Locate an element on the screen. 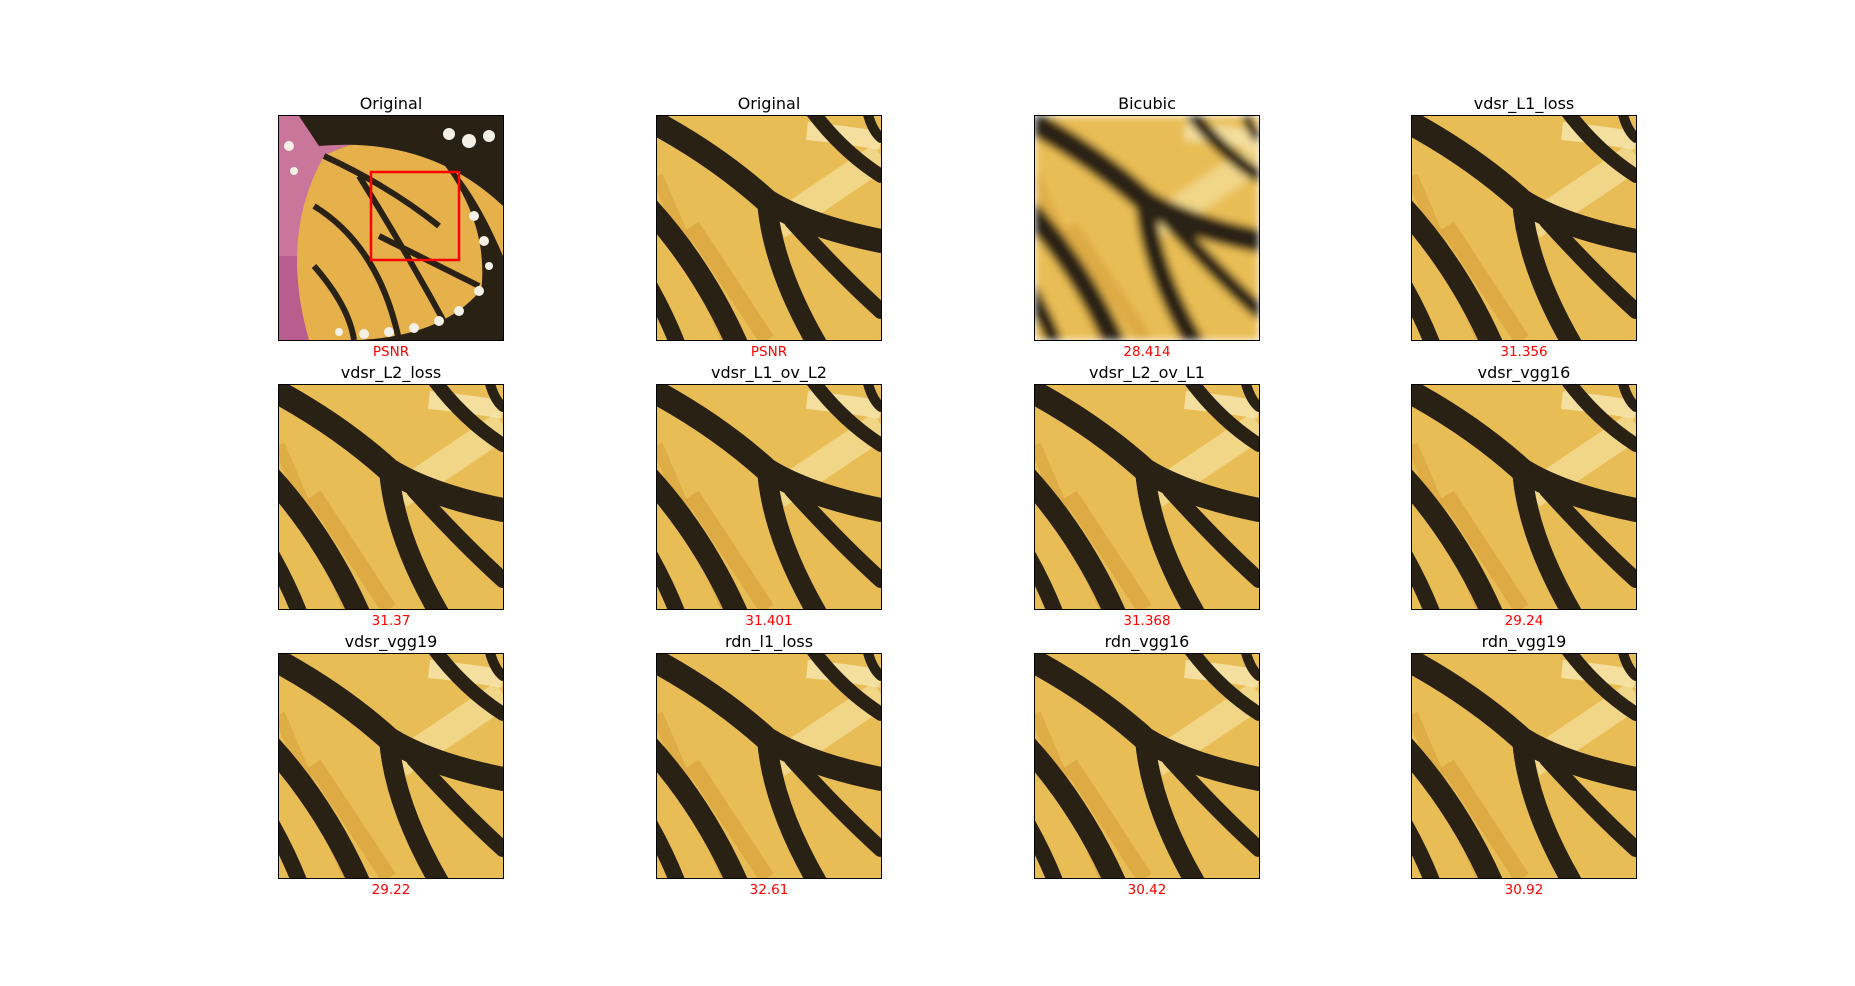  psnr-caption: 29.22 is located at coordinates (391, 890).